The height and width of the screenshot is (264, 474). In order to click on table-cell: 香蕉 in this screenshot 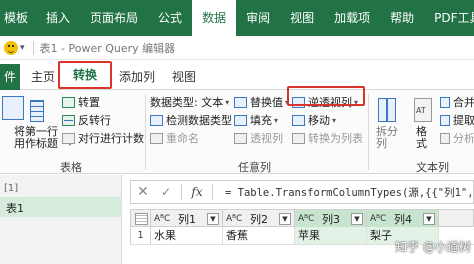, I will do `click(259, 235)`.